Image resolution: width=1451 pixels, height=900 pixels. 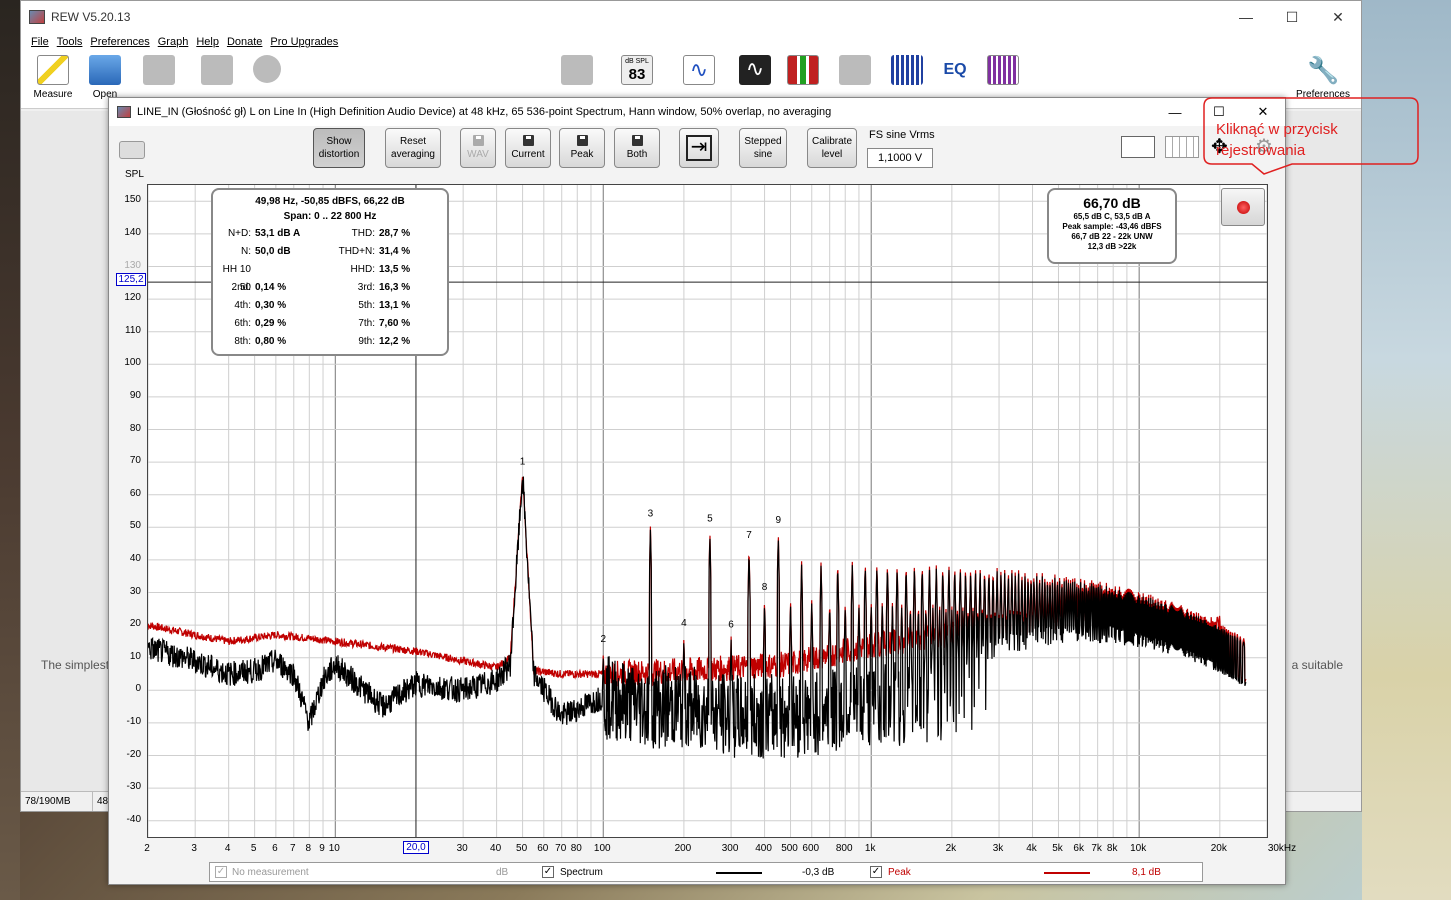 What do you see at coordinates (395, 323) in the screenshot?
I see `distortion-value: 7,60 %` at bounding box center [395, 323].